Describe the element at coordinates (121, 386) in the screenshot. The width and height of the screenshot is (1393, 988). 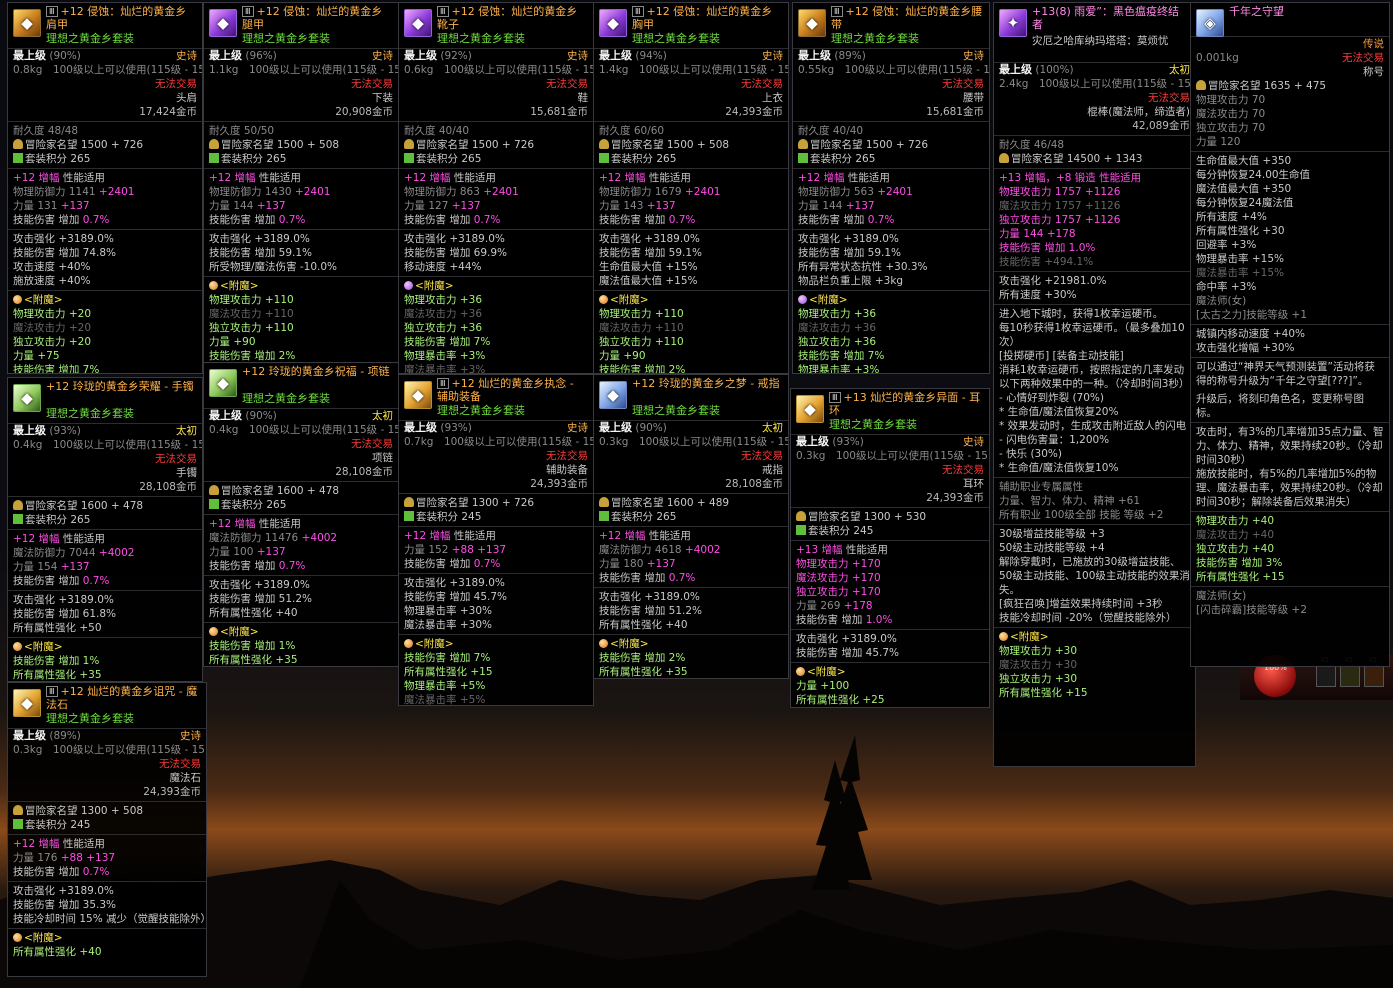
I see `bracelet-name: +12 玲珑的黄金乡荣耀 - 手镯` at that location.